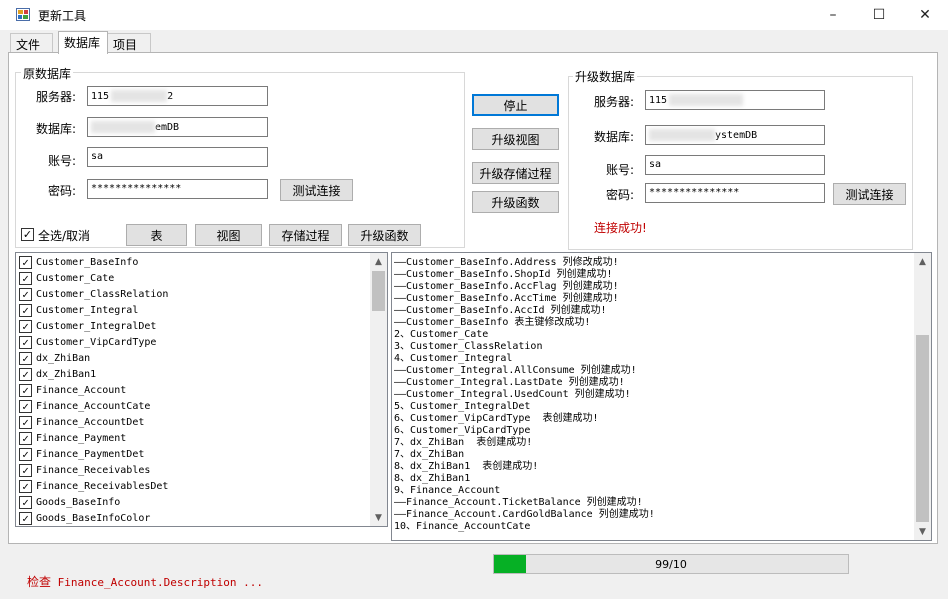 The height and width of the screenshot is (599, 948). What do you see at coordinates (614, 137) in the screenshot?
I see `target-database-label: 数据库:` at bounding box center [614, 137].